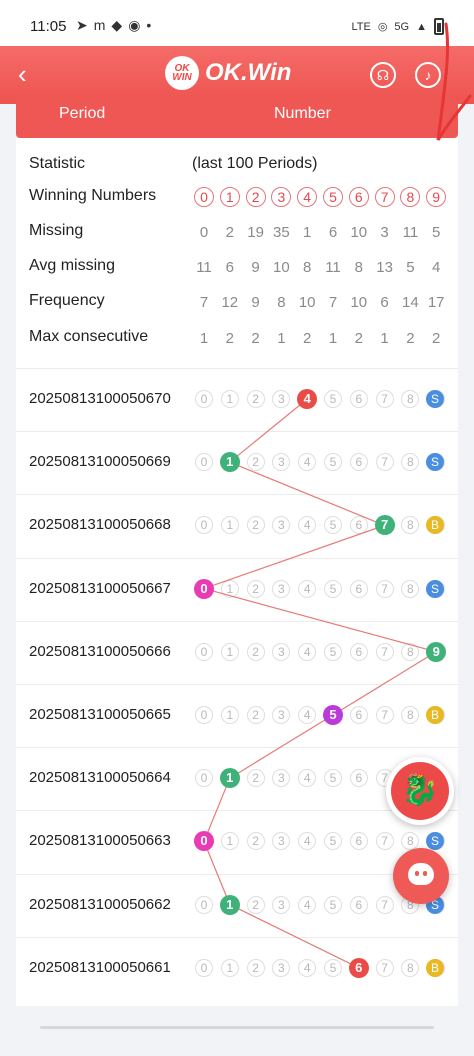  What do you see at coordinates (384, 525) in the screenshot?
I see `winning-number-marker: 7` at bounding box center [384, 525].